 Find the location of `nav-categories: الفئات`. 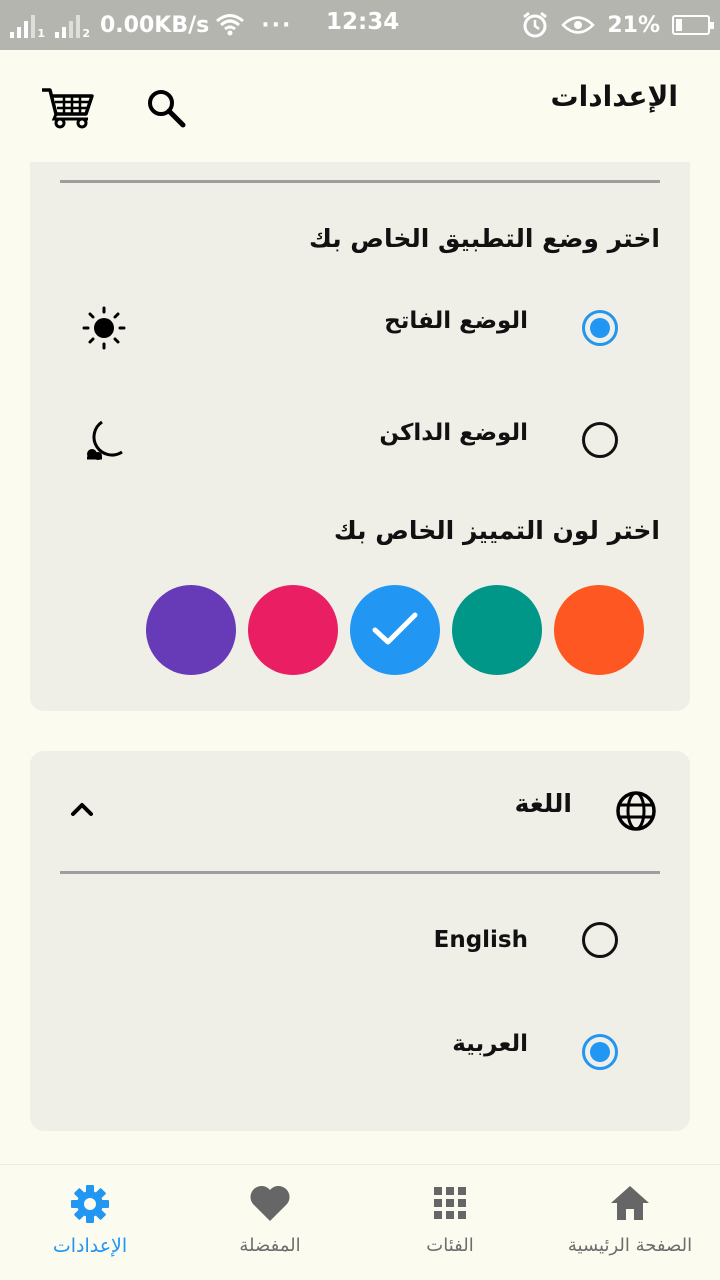

nav-categories: الفئات is located at coordinates (450, 1222).